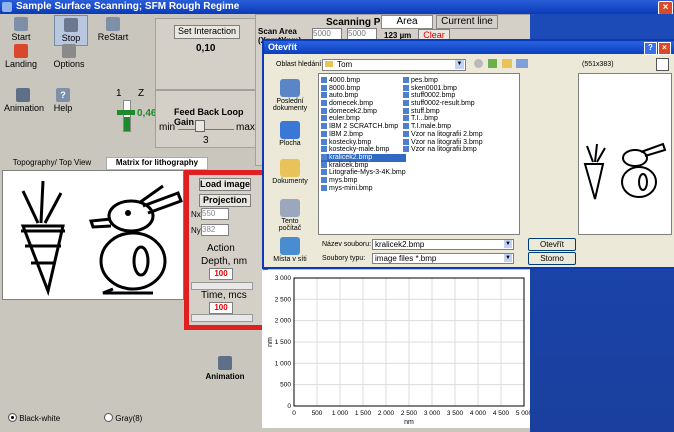 This screenshot has height=432, width=674. What do you see at coordinates (349, 165) in the screenshot?
I see `file-name: kralicek.bmp` at bounding box center [349, 165].